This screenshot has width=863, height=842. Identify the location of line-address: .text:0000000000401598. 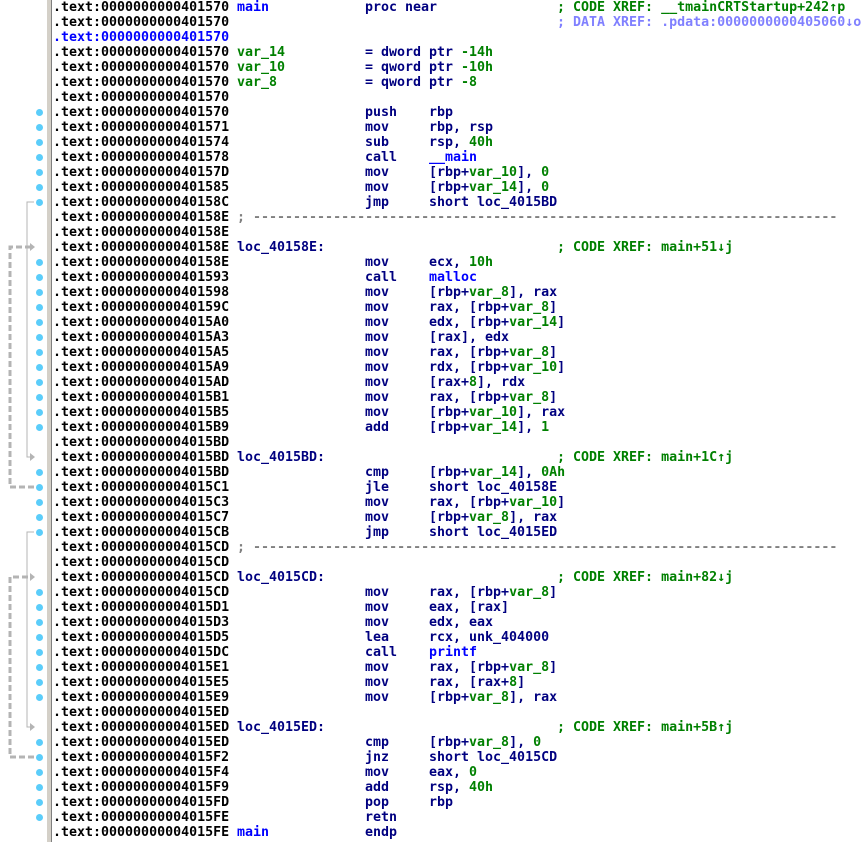
(141, 292).